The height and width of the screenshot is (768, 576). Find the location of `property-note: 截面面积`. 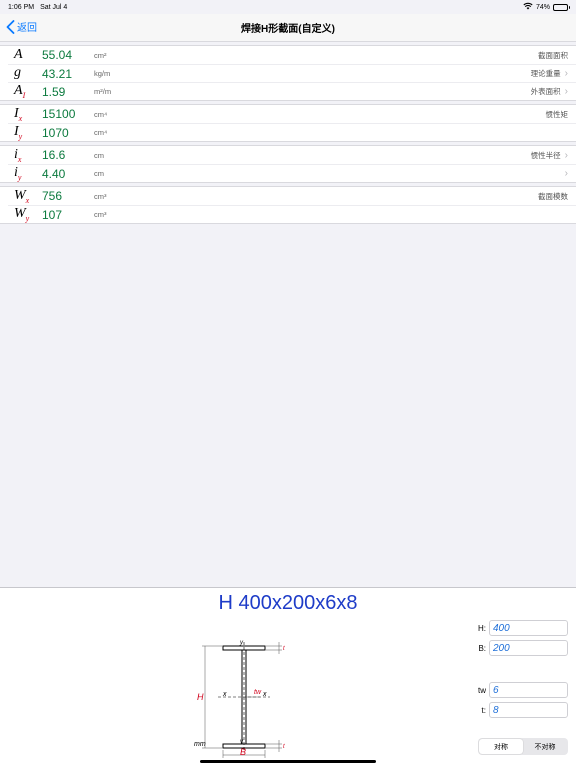

property-note: 截面面积 is located at coordinates (553, 55).